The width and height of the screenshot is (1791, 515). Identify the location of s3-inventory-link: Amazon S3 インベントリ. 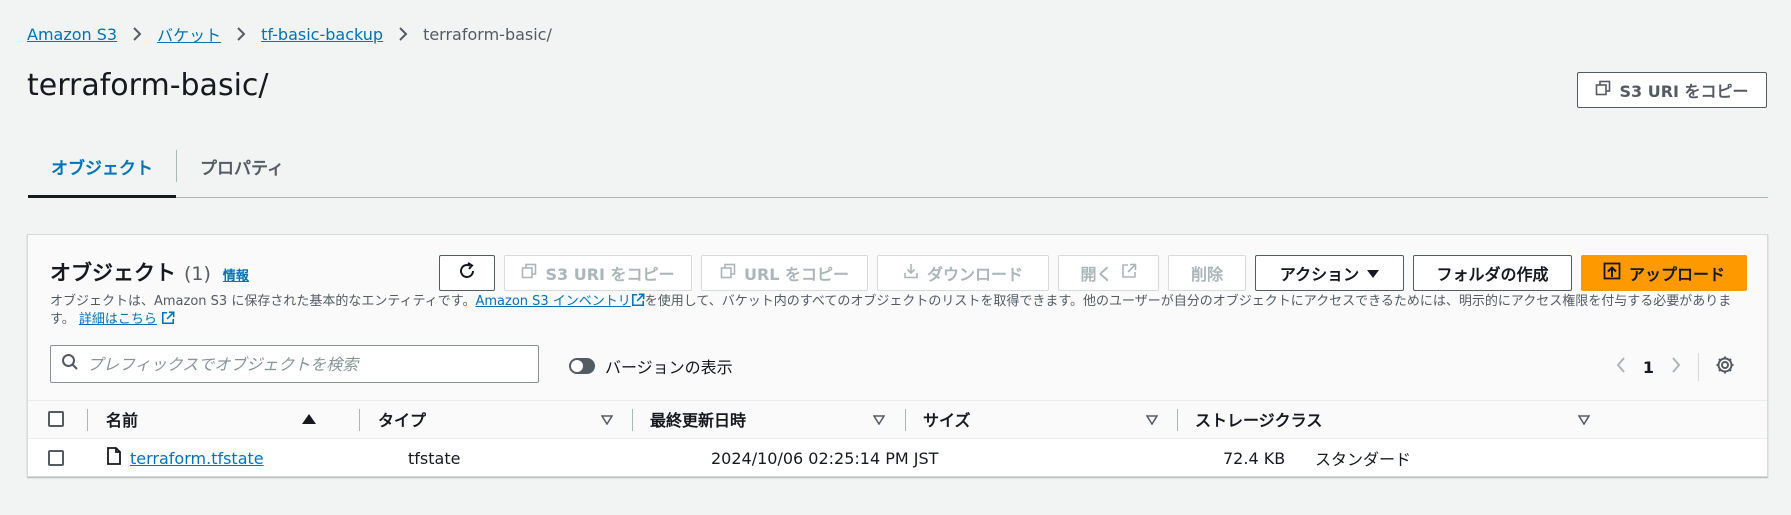
(552, 301).